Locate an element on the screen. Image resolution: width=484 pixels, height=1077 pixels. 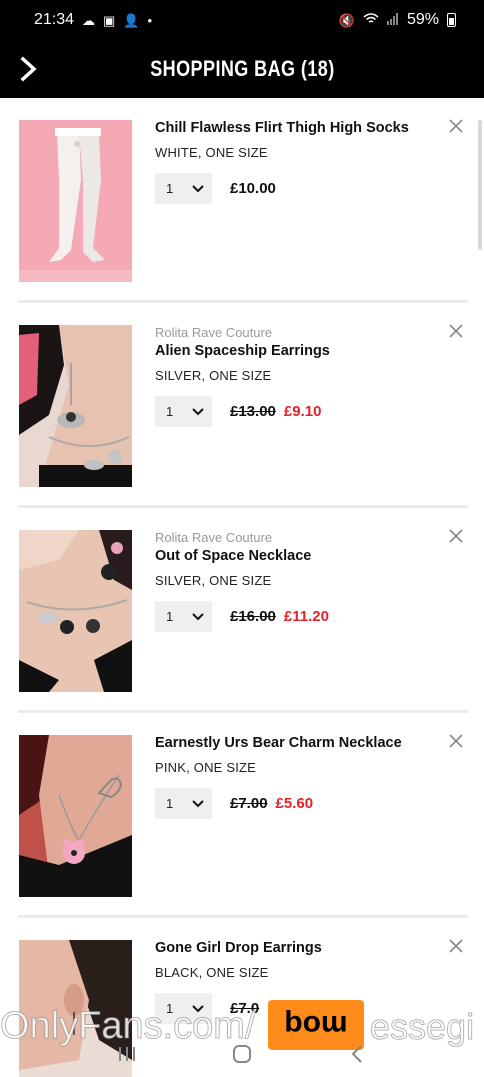
signal-icon is located at coordinates (392, 20).